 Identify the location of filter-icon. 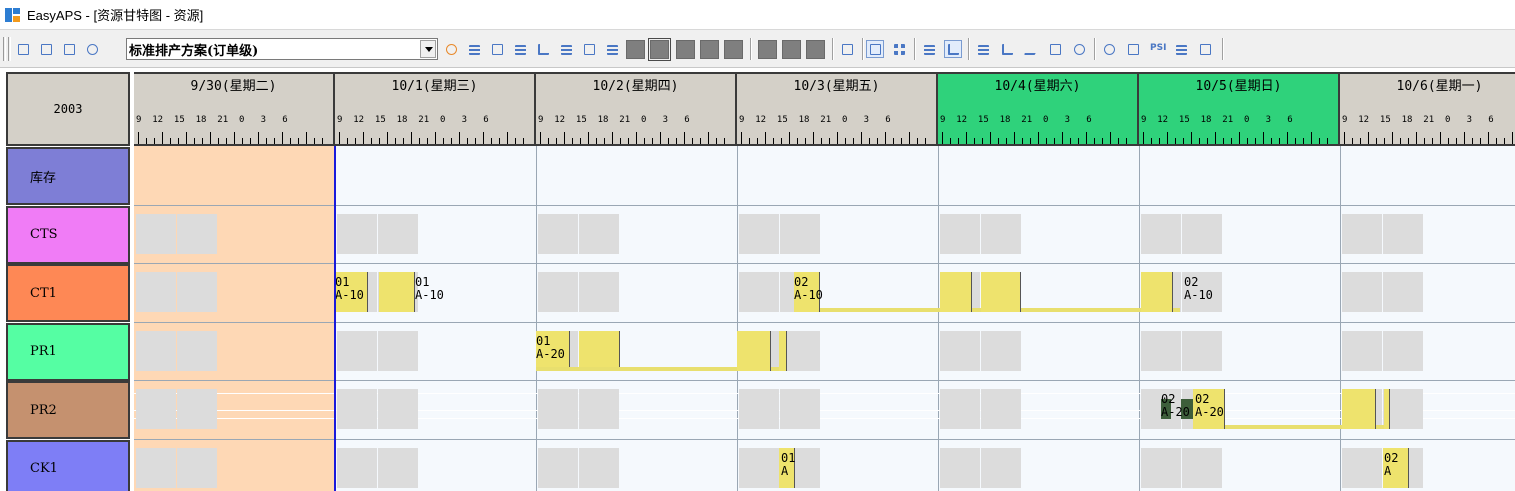
(543, 49).